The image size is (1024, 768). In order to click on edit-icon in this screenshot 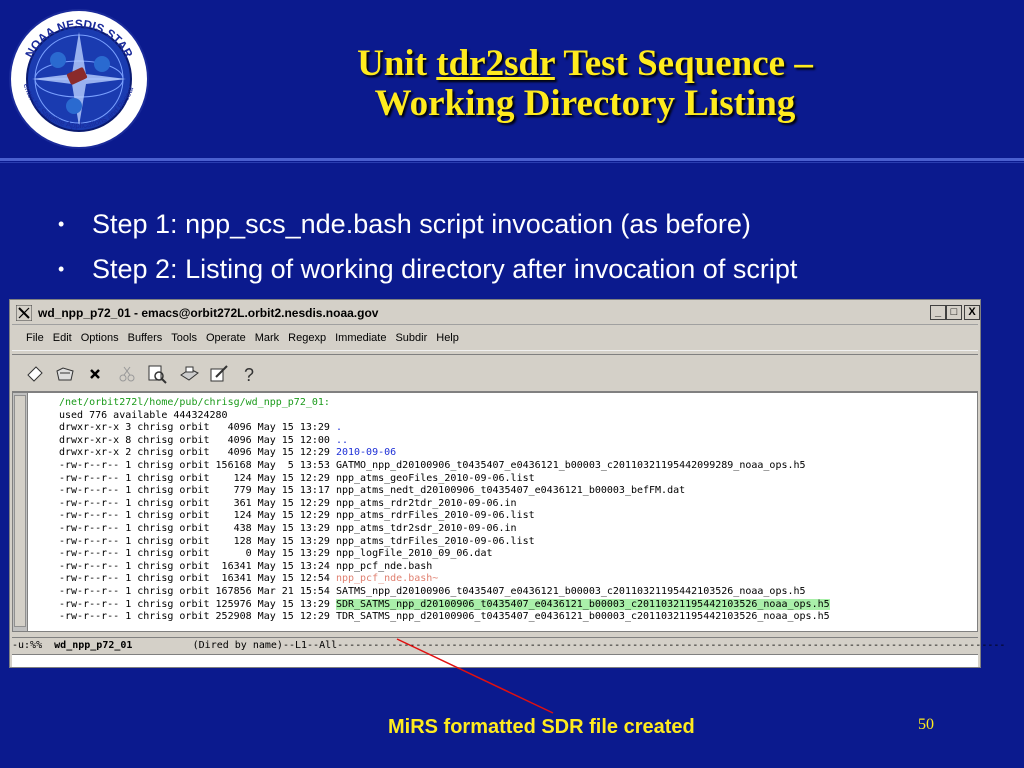, I will do `click(219, 374)`.